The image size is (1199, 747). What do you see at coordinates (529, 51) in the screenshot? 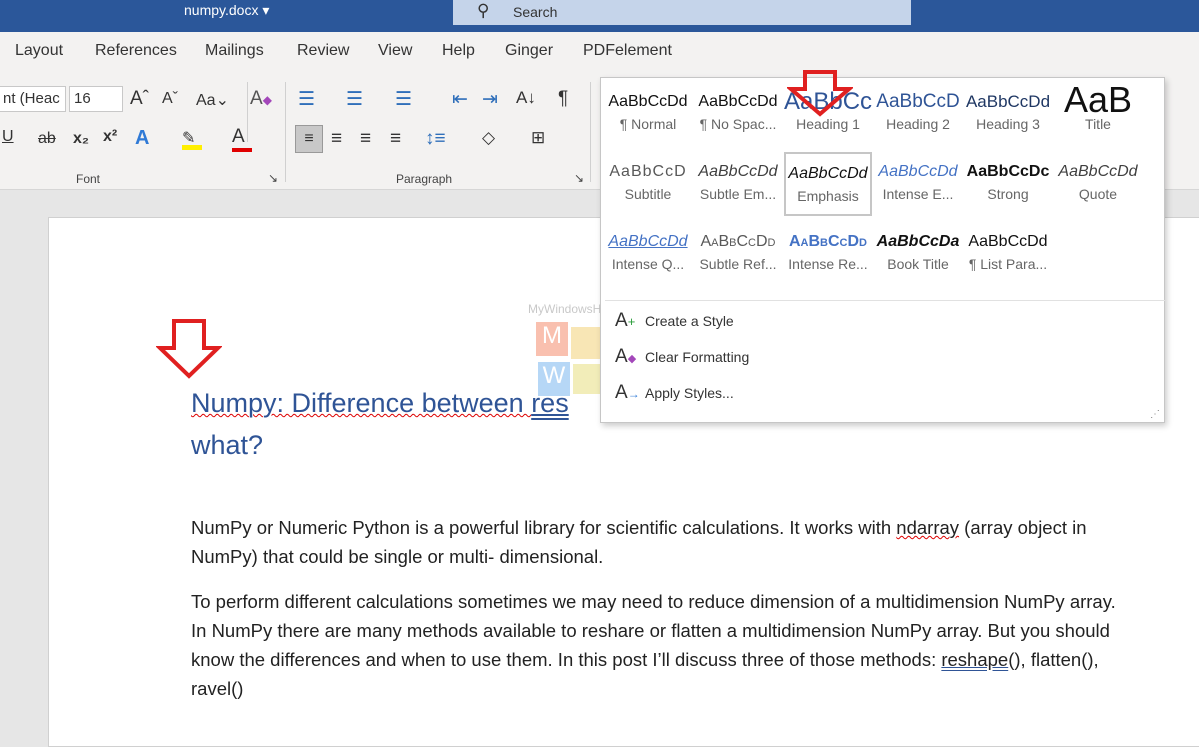
I see `tab-ginger: Ginger` at bounding box center [529, 51].